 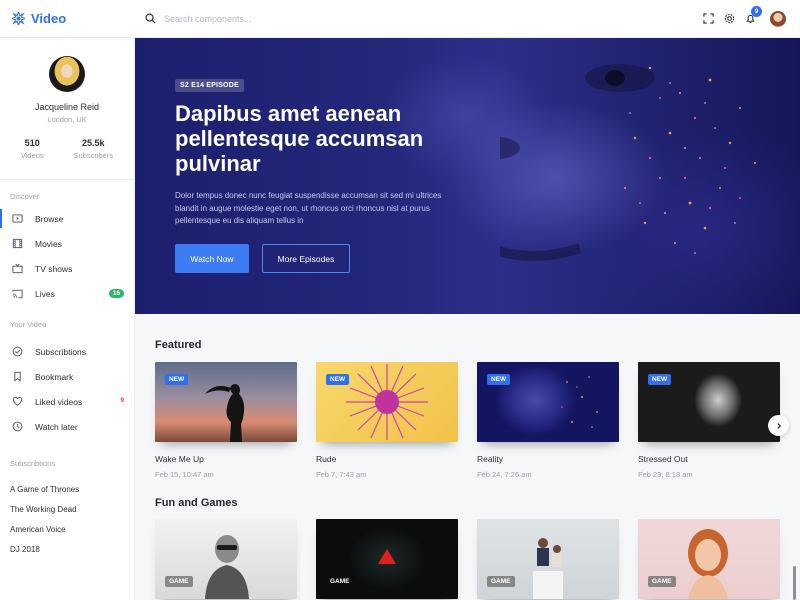 I want to click on video-title: Reality, so click(x=548, y=459).